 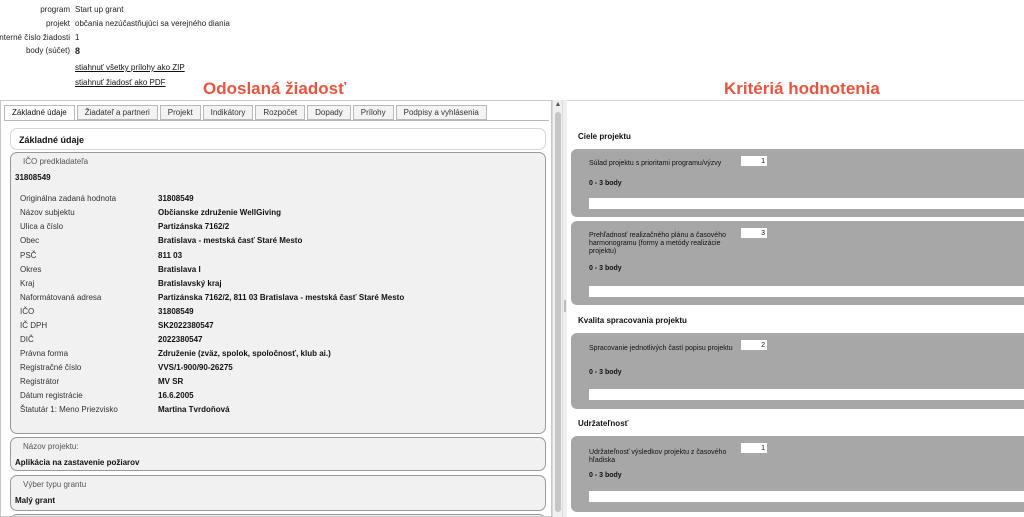 What do you see at coordinates (632, 320) in the screenshot?
I see `category-title-kvalita: Kvalita spracovania projektu` at bounding box center [632, 320].